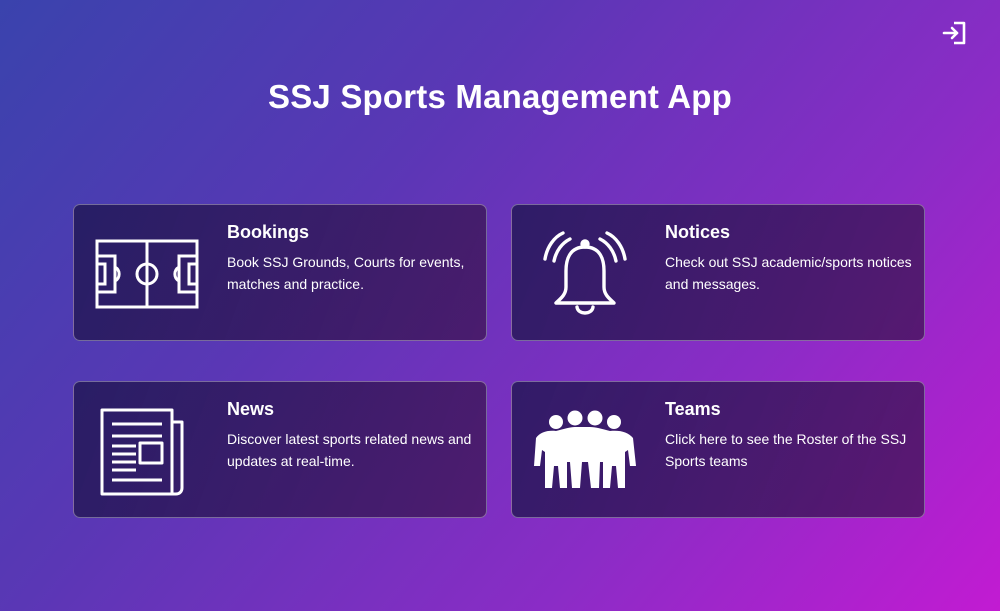 Image resolution: width=1000 pixels, height=611 pixels. What do you see at coordinates (585, 276) in the screenshot?
I see `bell-icon` at bounding box center [585, 276].